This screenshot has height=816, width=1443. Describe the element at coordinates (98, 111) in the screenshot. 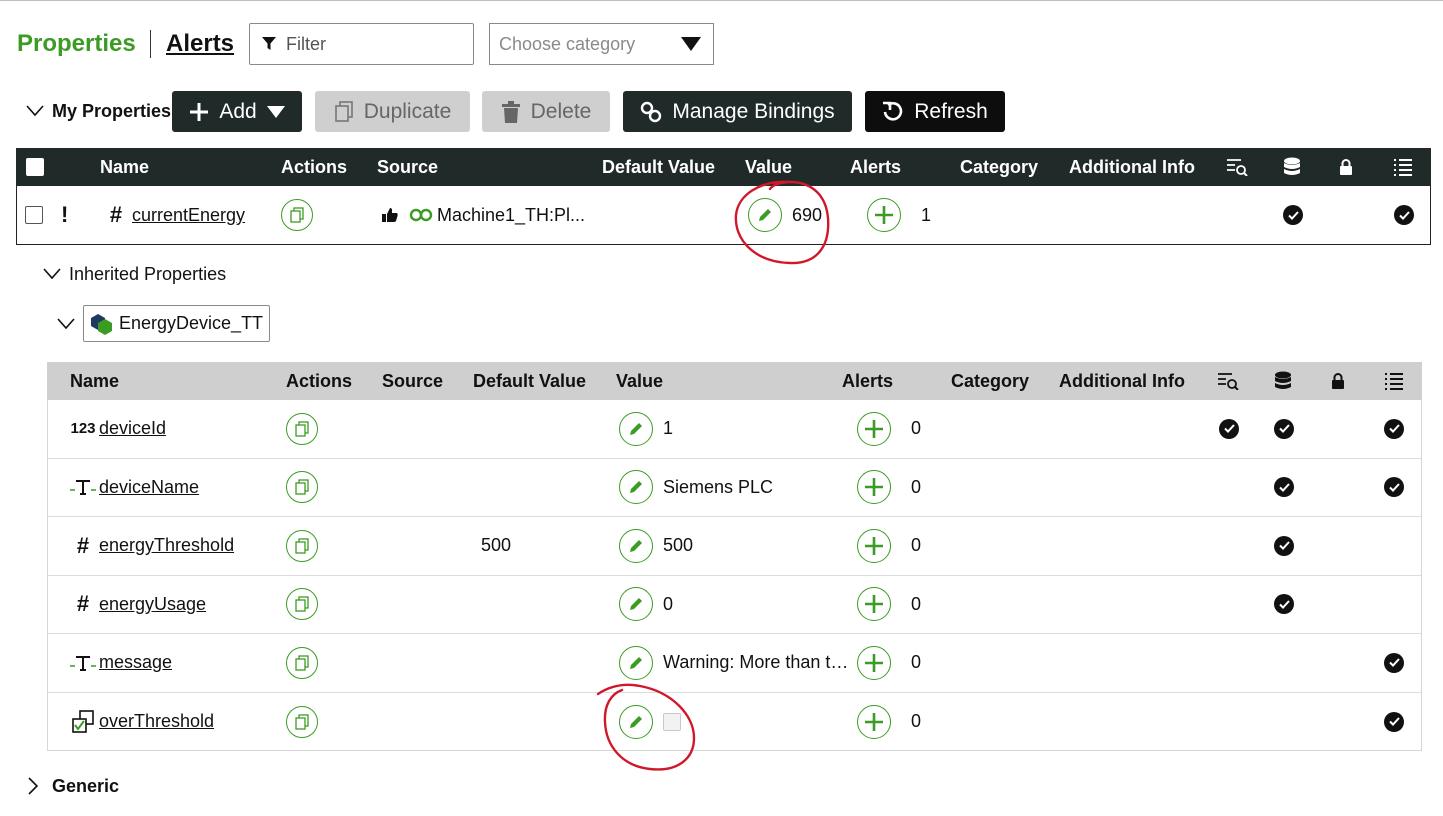

I see `my-properties-toggle: My Properties` at that location.